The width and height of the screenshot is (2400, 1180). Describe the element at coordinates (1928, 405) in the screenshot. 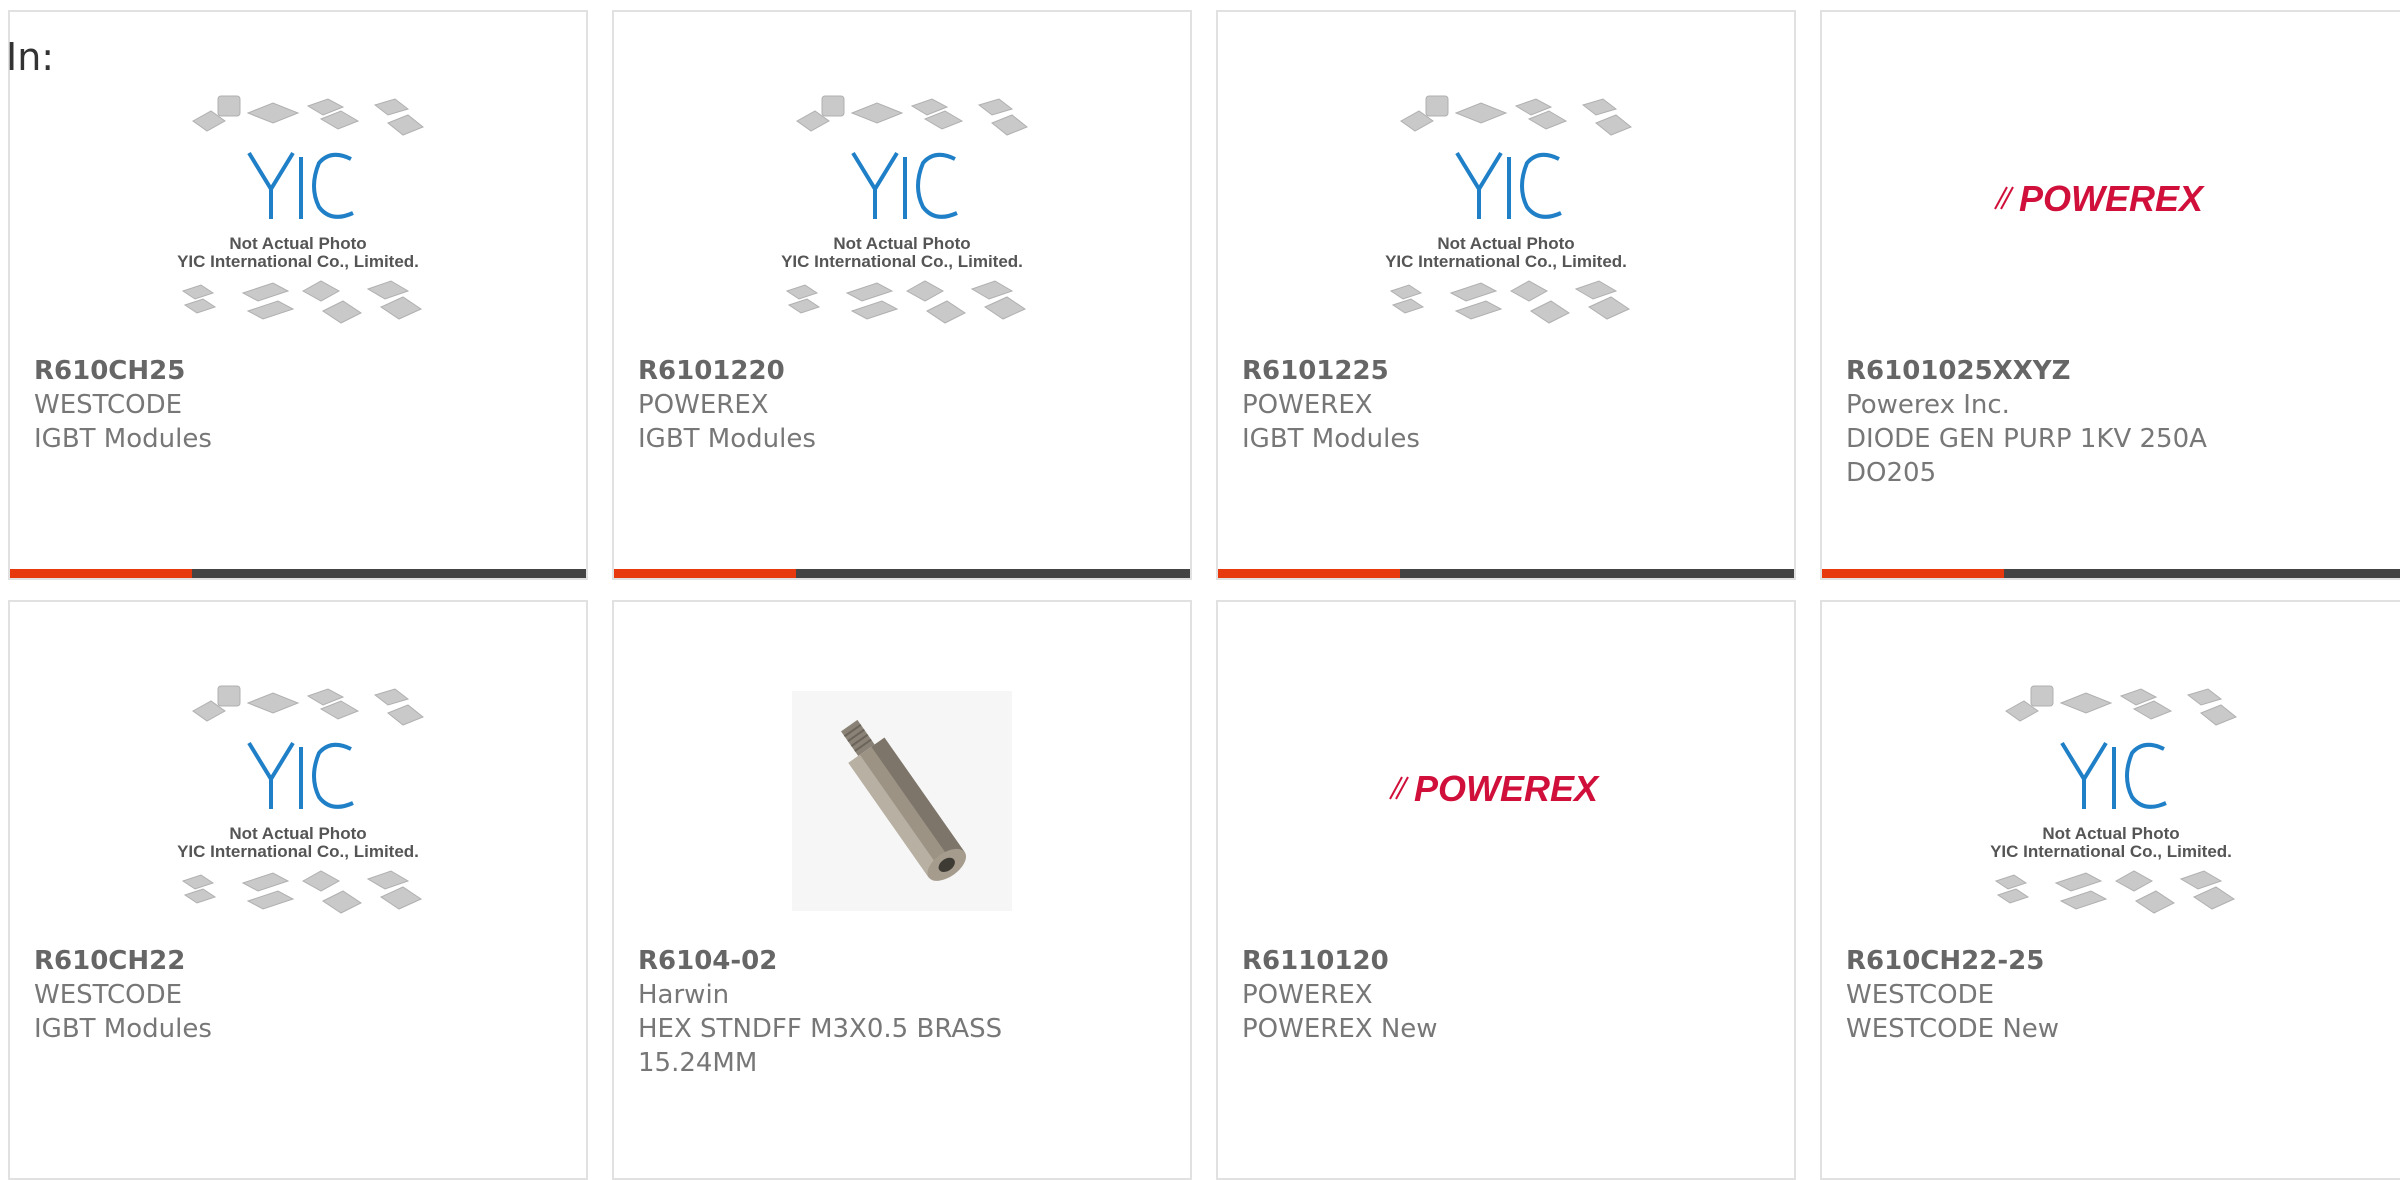

I see `manufacturer: Powerex Inc.` at that location.